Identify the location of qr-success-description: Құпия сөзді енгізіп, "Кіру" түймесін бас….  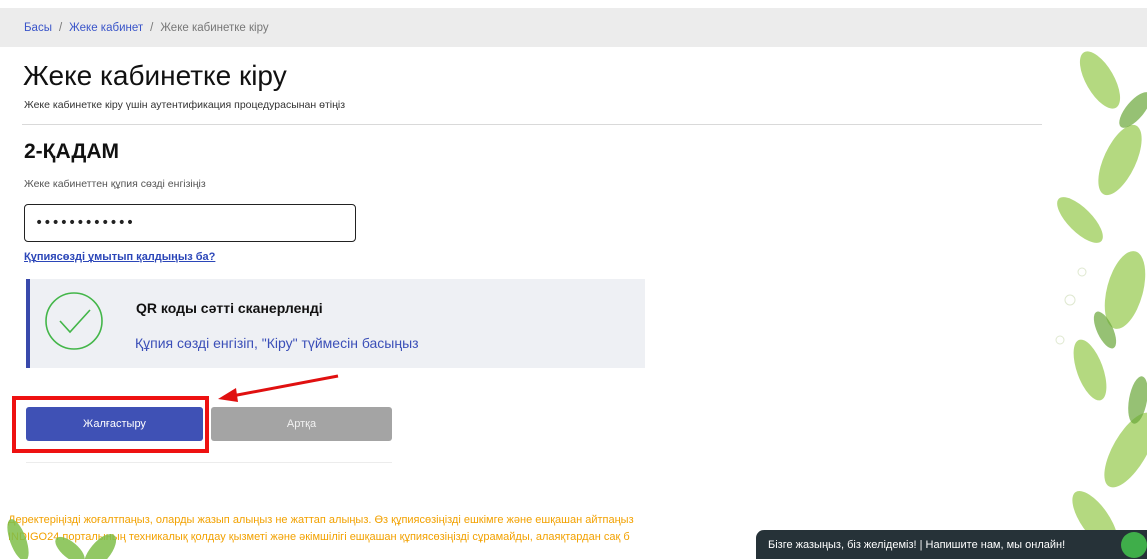
(277, 343).